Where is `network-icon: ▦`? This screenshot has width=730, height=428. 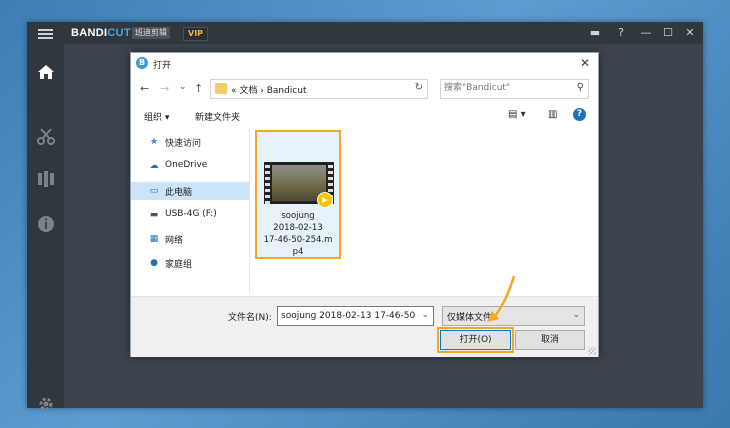
network-icon: ▦ is located at coordinates (154, 239).